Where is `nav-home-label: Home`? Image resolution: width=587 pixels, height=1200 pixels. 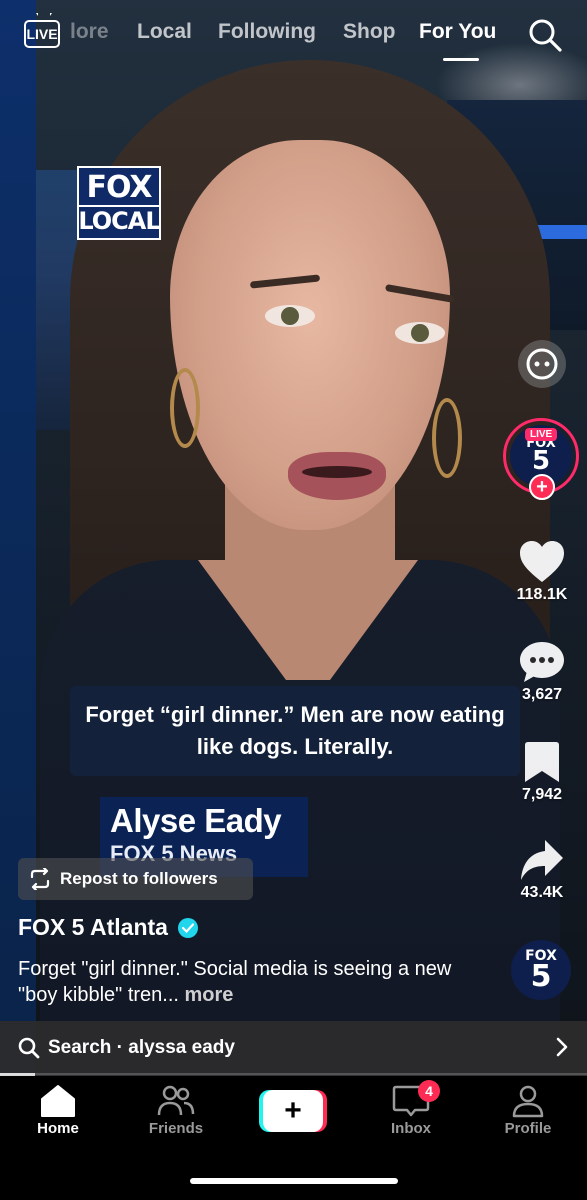
nav-home-label: Home is located at coordinates (58, 1128).